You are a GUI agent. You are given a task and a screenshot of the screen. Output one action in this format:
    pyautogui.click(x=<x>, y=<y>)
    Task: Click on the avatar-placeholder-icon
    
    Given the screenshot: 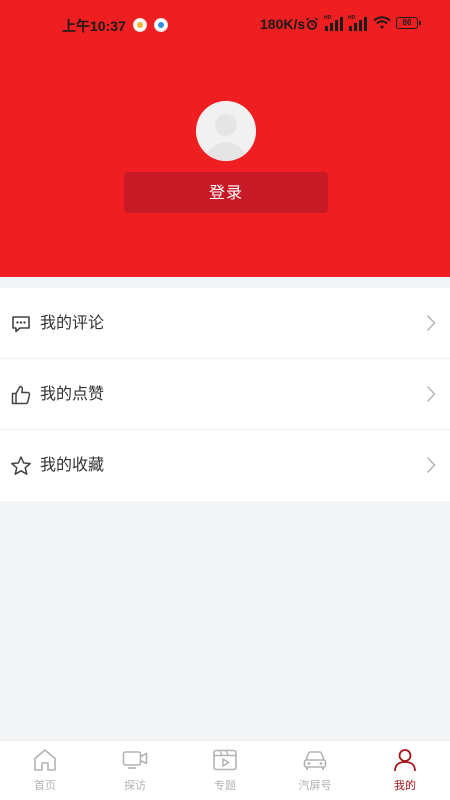 What is the action you would take?
    pyautogui.click(x=226, y=131)
    